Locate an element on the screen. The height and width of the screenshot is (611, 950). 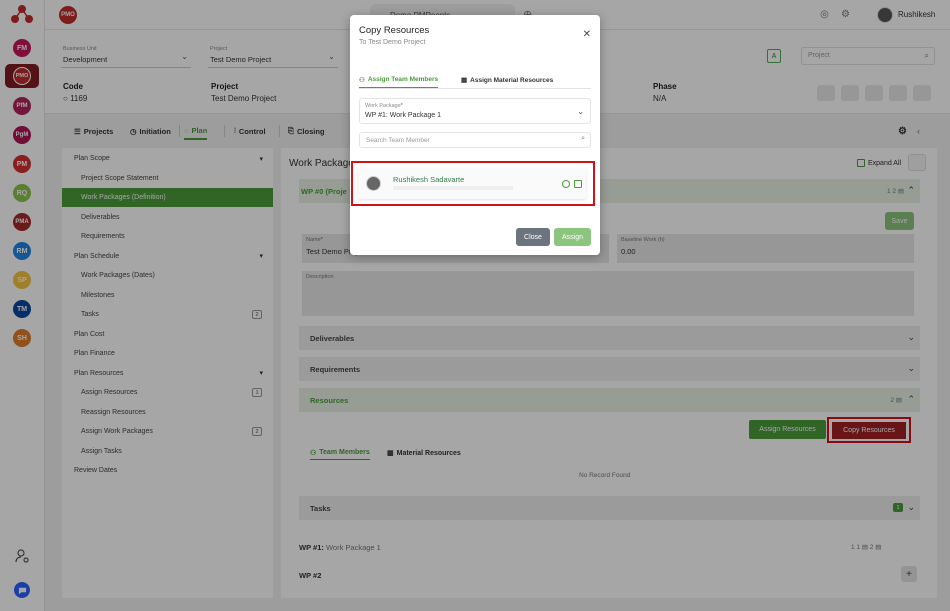
assign-team-members-tab: ⚇ Assign Team Members is located at coordinates (399, 80).